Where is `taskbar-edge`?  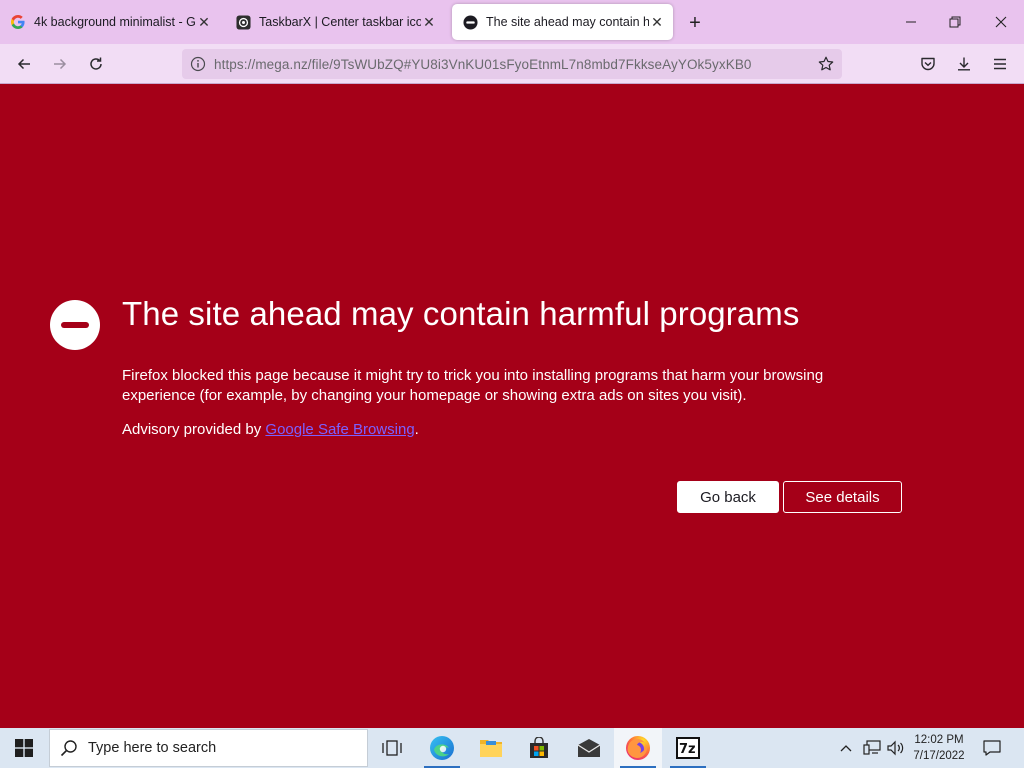
taskbar-edge is located at coordinates (442, 748).